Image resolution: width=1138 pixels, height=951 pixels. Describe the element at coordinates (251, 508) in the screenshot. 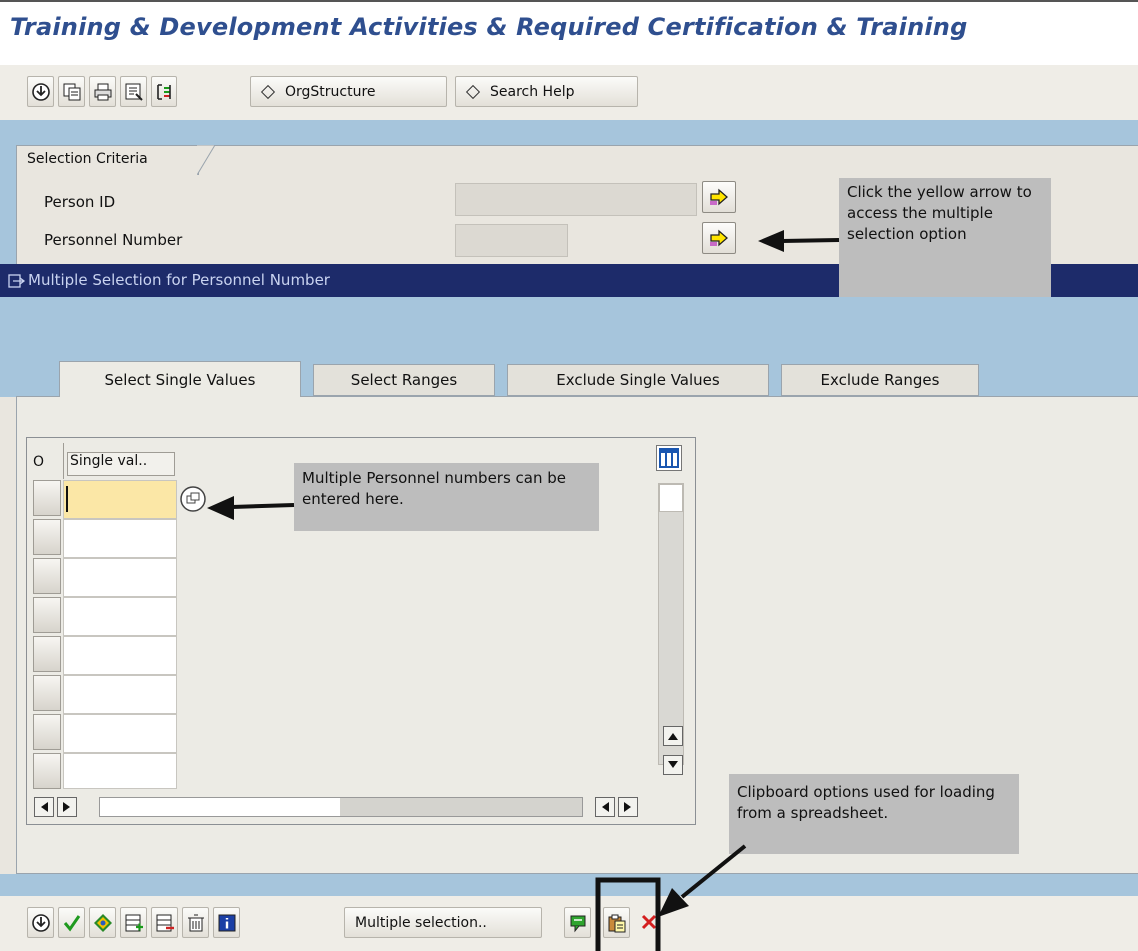

I see `arrow-to-first-cell` at that location.